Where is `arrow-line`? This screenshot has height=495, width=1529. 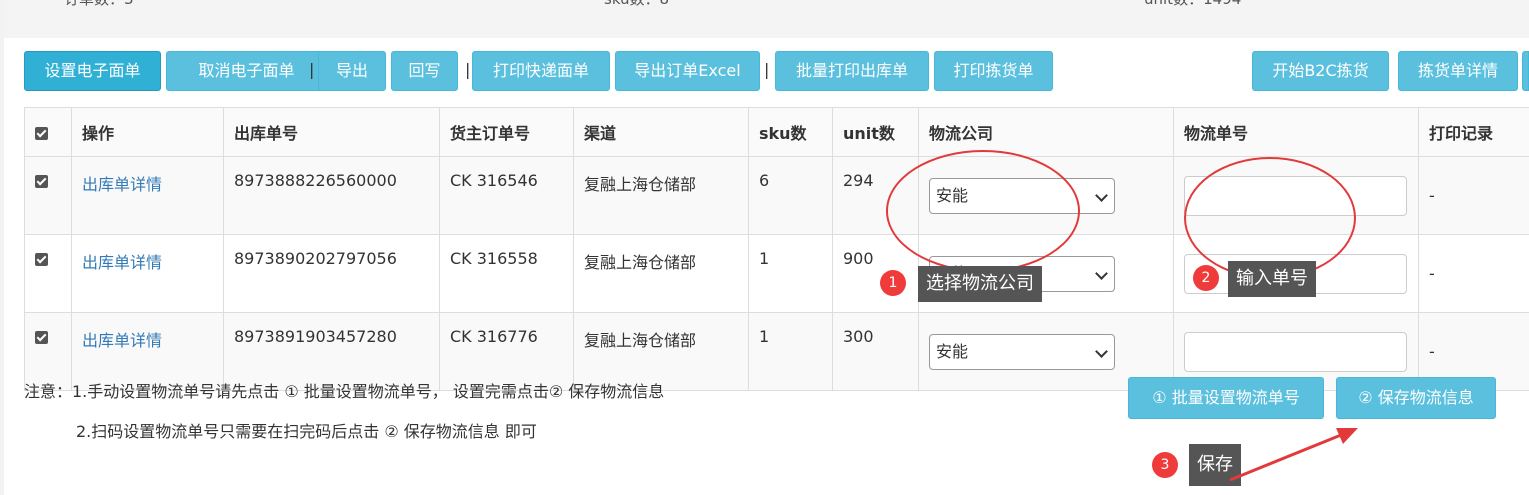
arrow-line is located at coordinates (1288, 456).